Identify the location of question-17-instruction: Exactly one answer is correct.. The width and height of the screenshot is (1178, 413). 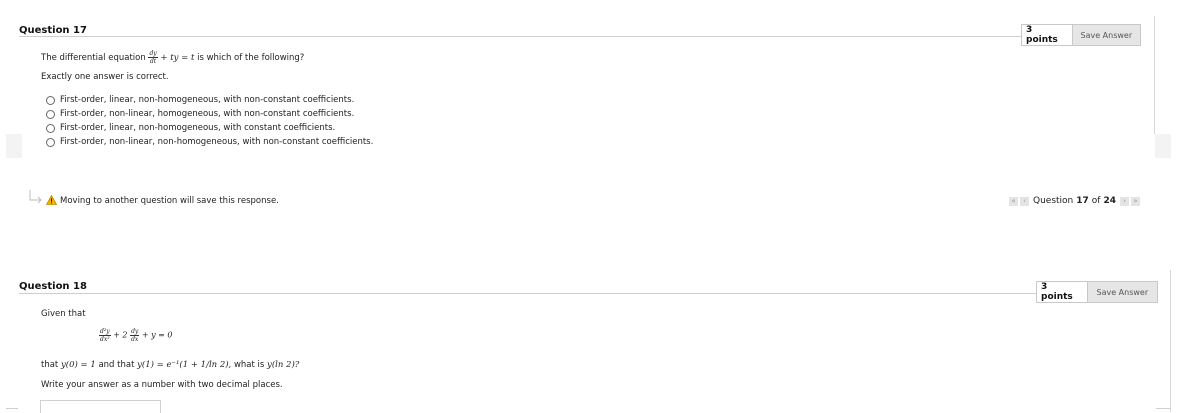
(105, 77).